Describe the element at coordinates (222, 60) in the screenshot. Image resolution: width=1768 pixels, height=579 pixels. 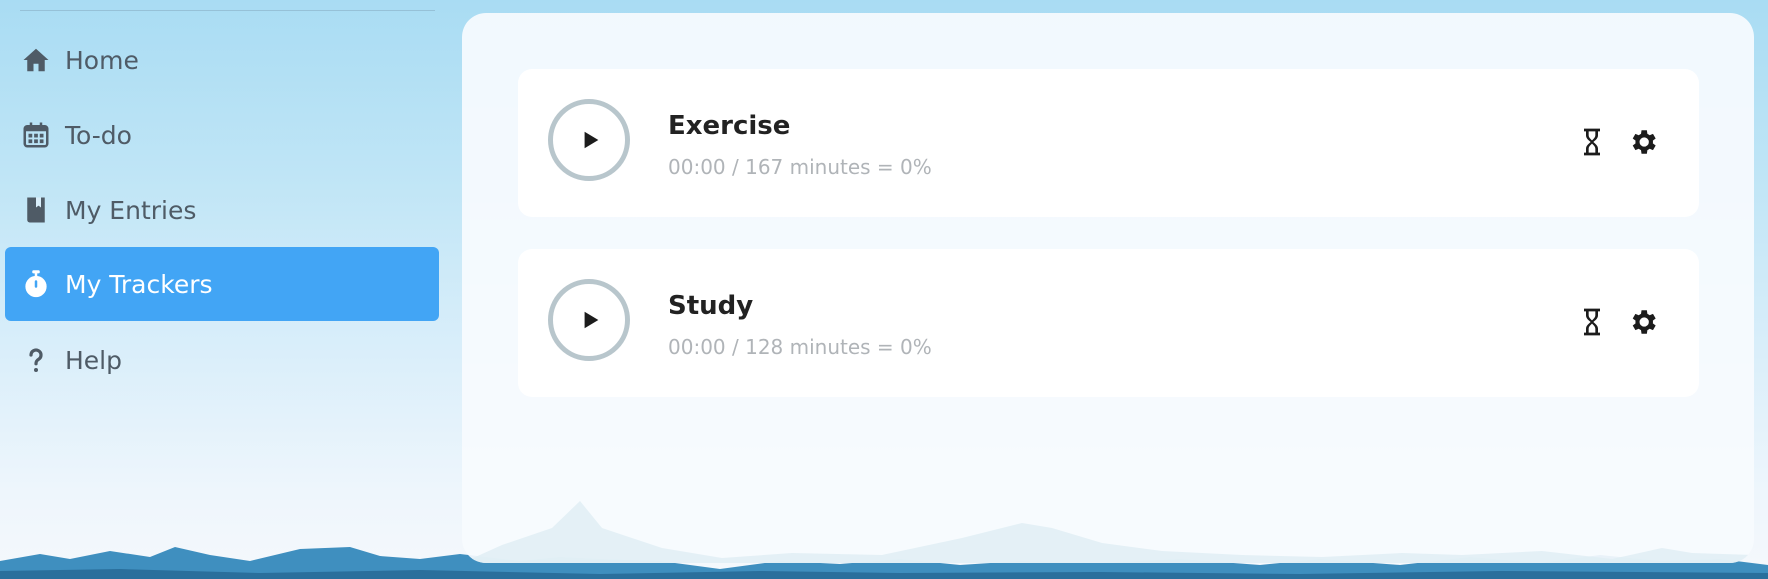
I see `sidebar-item-home: Home` at that location.